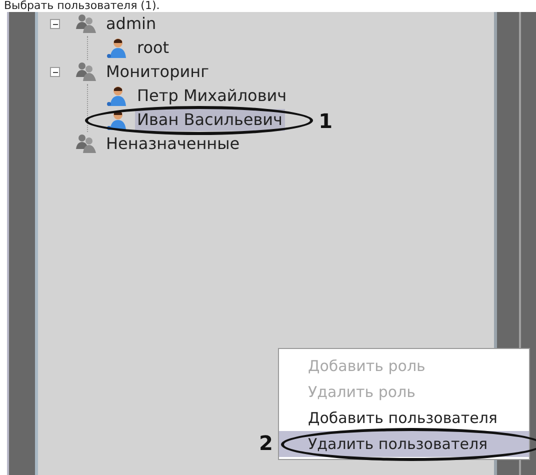  I want to click on tree-item: Иван Васильевич, so click(210, 120).